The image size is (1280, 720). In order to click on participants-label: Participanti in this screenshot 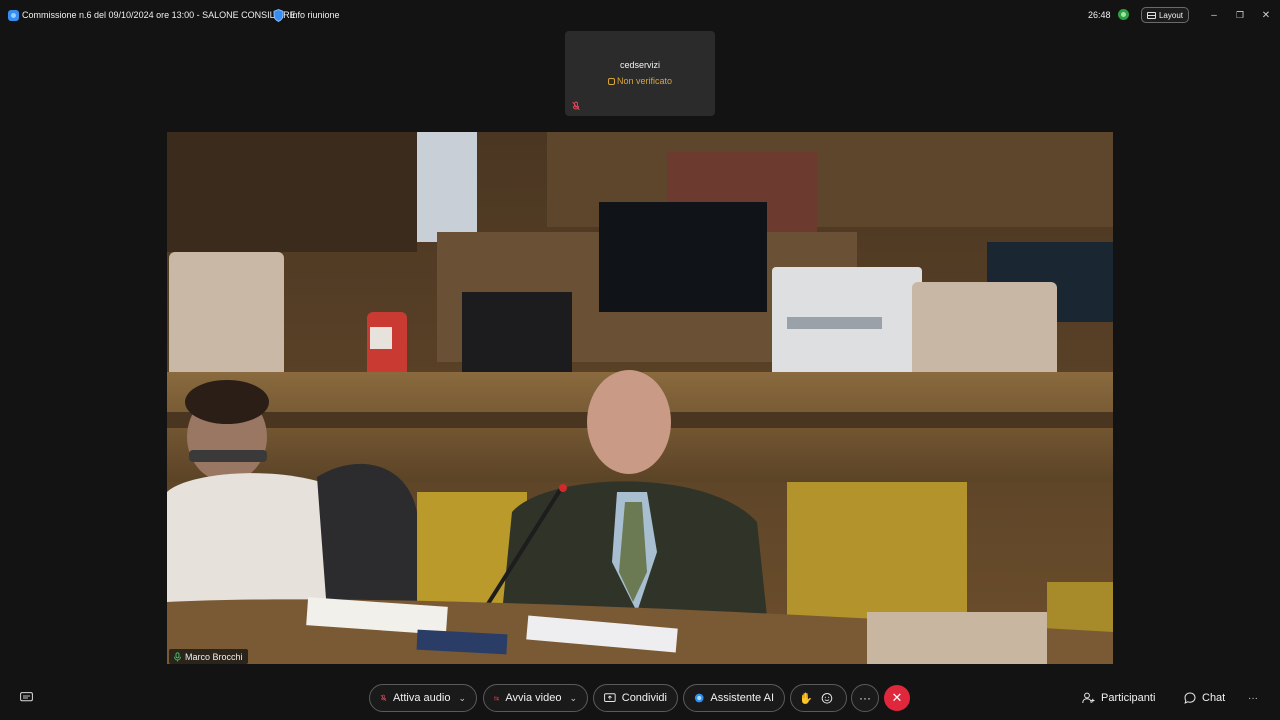, I will do `click(1128, 698)`.